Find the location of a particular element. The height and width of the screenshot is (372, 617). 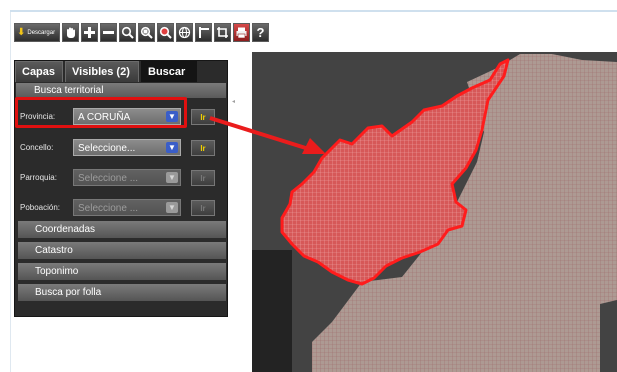

map-dark-tile is located at coordinates (272, 311).